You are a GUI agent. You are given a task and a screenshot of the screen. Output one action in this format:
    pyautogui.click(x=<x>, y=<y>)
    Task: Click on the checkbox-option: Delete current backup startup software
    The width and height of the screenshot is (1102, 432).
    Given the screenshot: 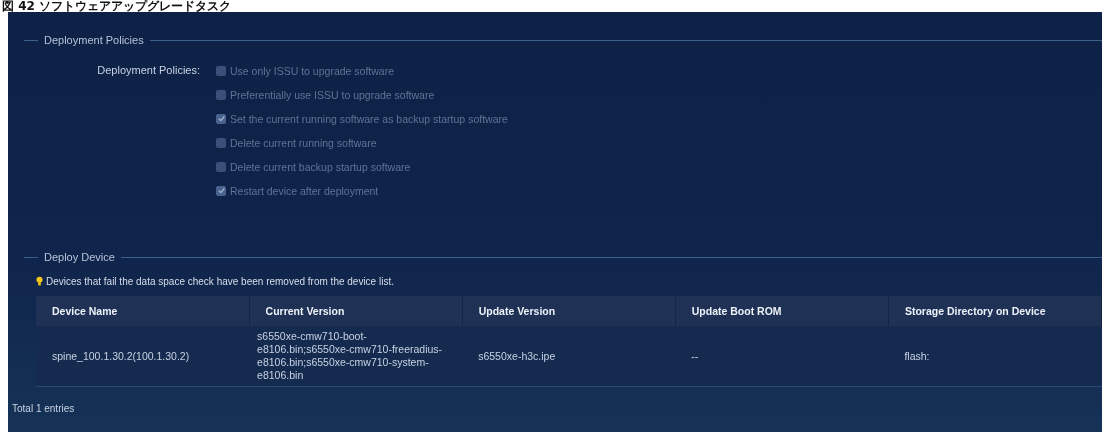 What is the action you would take?
    pyautogui.click(x=362, y=166)
    